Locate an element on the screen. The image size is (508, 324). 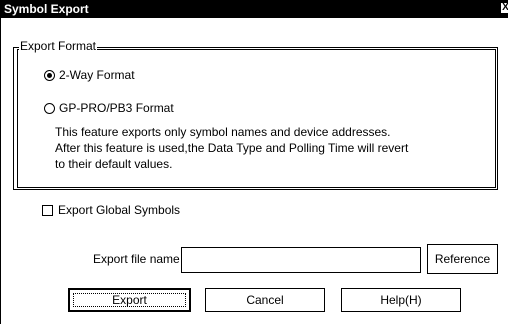
export-file-name-label: Export file name is located at coordinates (136, 259).